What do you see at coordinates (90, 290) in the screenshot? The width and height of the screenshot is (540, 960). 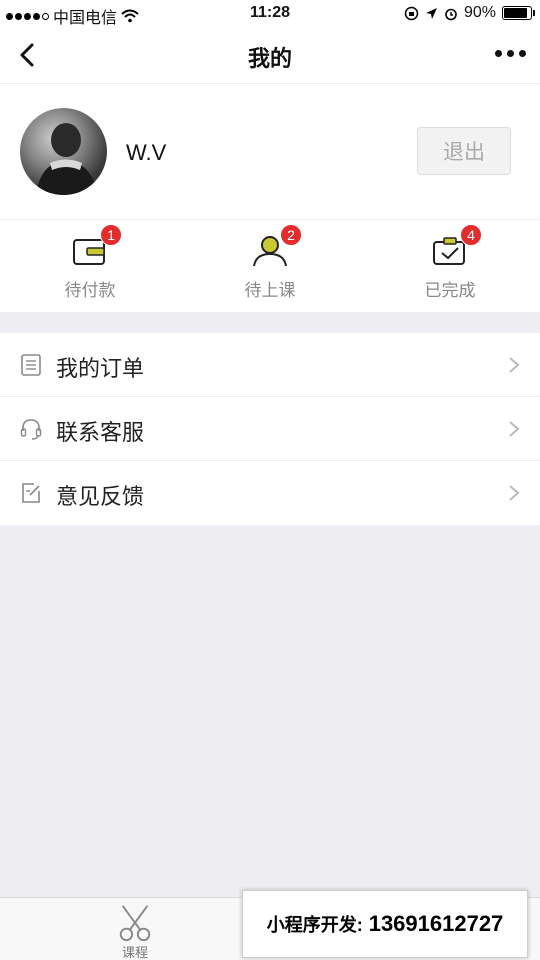 I see `status-label: 待付款` at bounding box center [90, 290].